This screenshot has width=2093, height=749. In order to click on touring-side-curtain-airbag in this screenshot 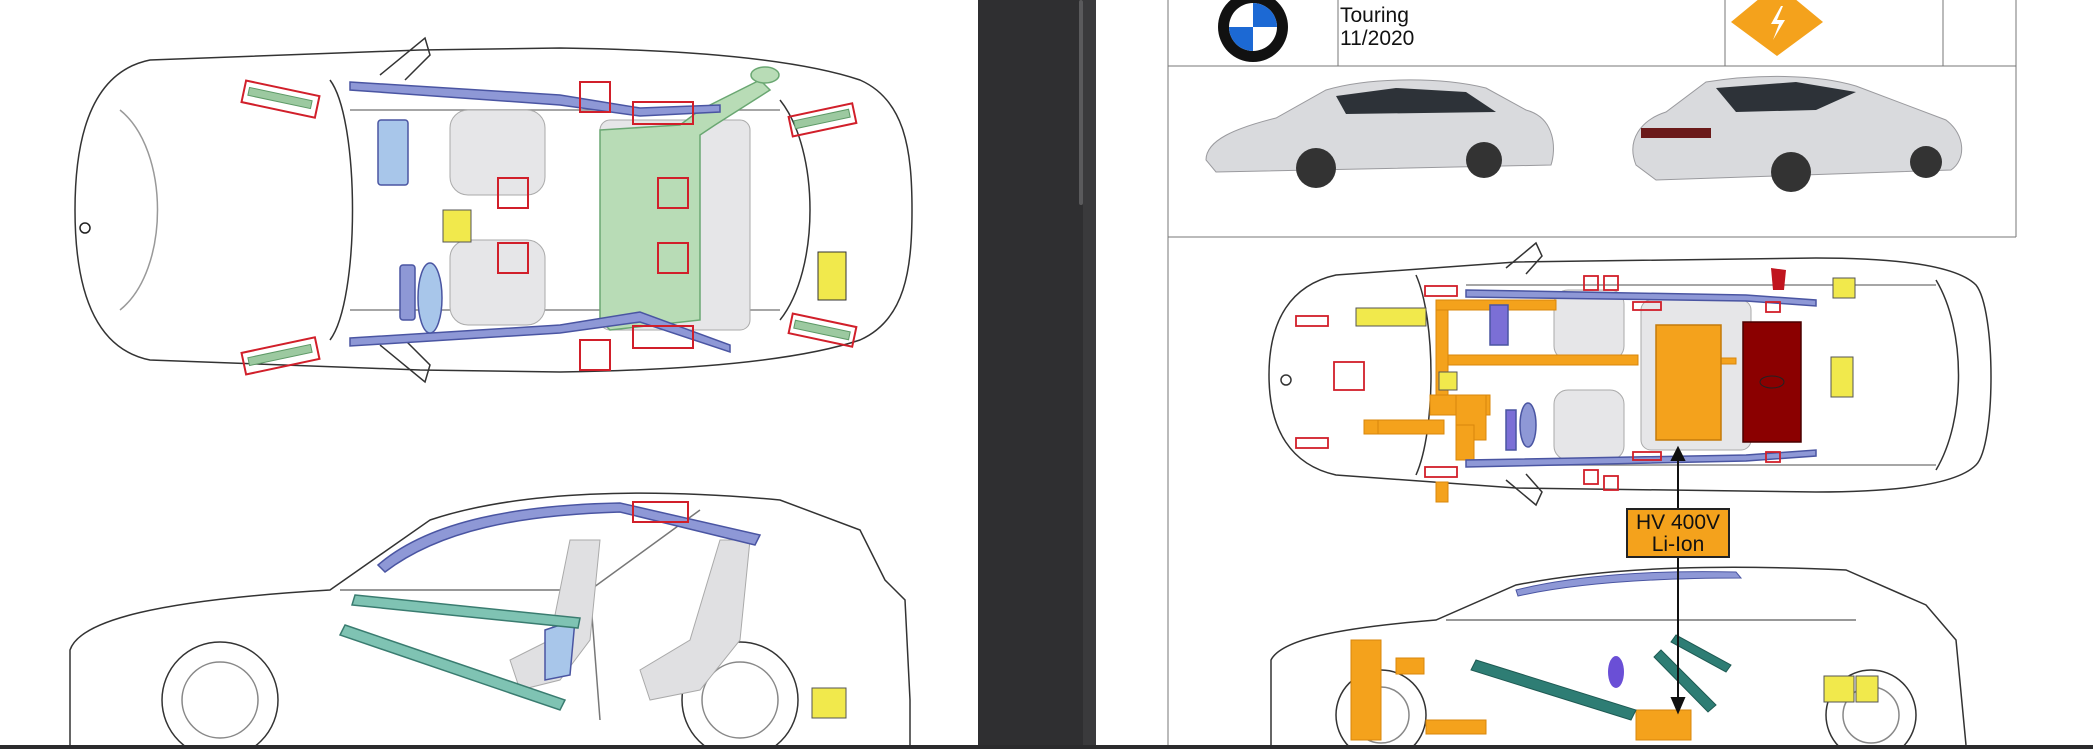, I will do `click(1629, 584)`.